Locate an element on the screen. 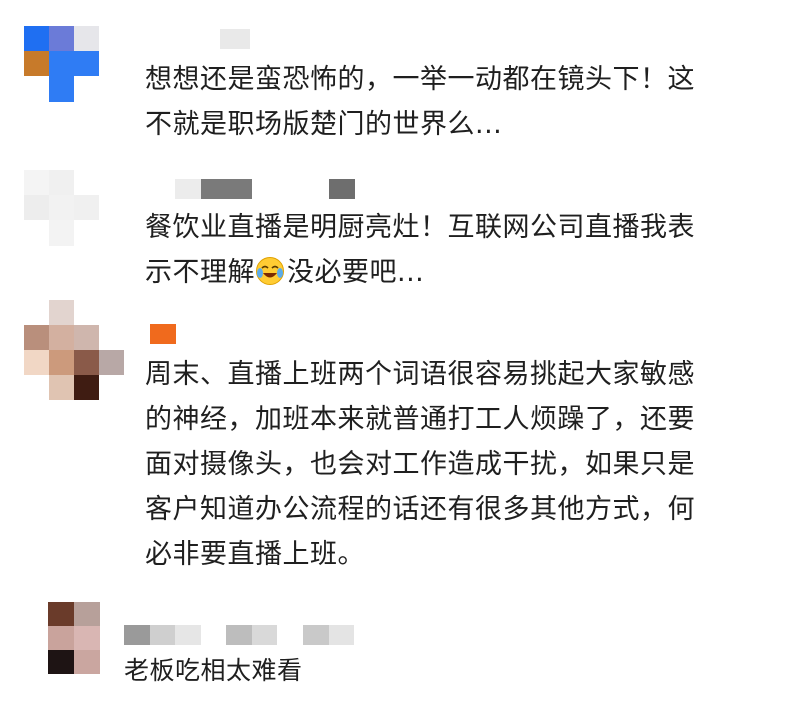 This screenshot has height=717, width=800. crying-laughing-emoji-icon is located at coordinates (270, 271).